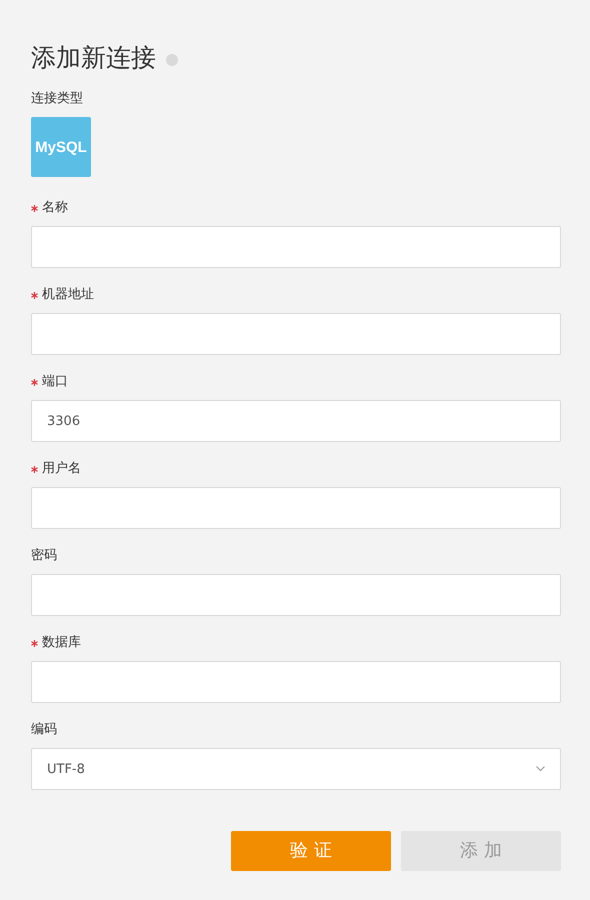  Describe the element at coordinates (296, 421) in the screenshot. I see `input-field: 3306` at that location.